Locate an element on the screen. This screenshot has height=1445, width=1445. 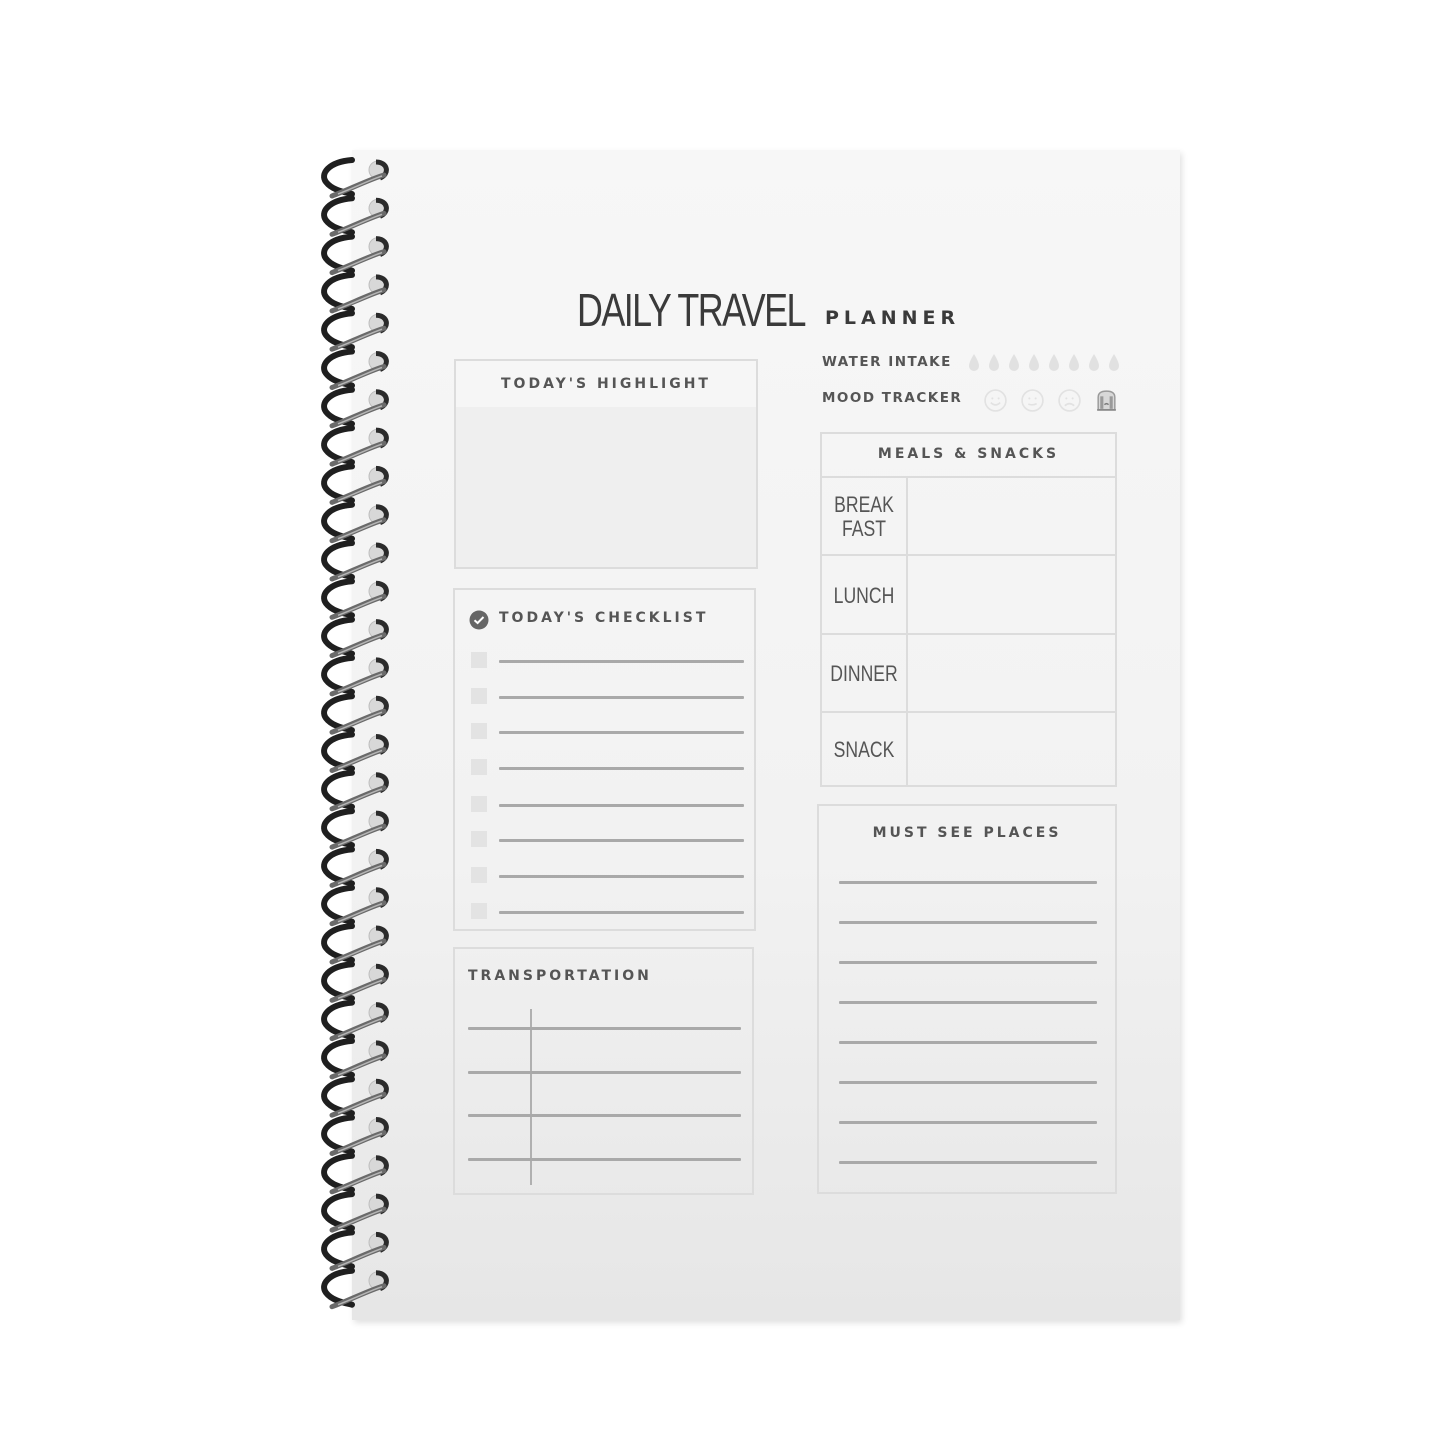
meal-row-lunch: LUNCH is located at coordinates (968, 594).